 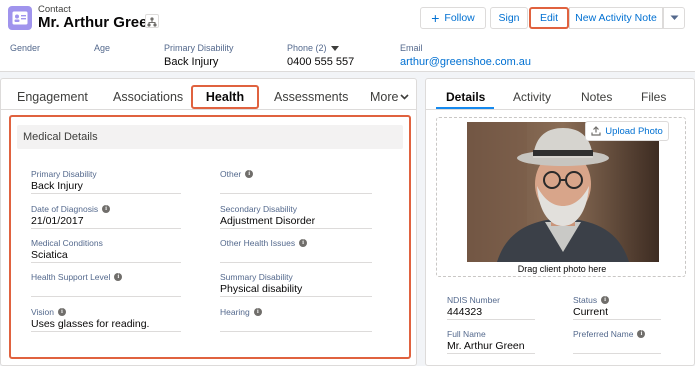 I want to click on date-of-diagnosis-field-value: 21/01/2017, so click(x=106, y=222).